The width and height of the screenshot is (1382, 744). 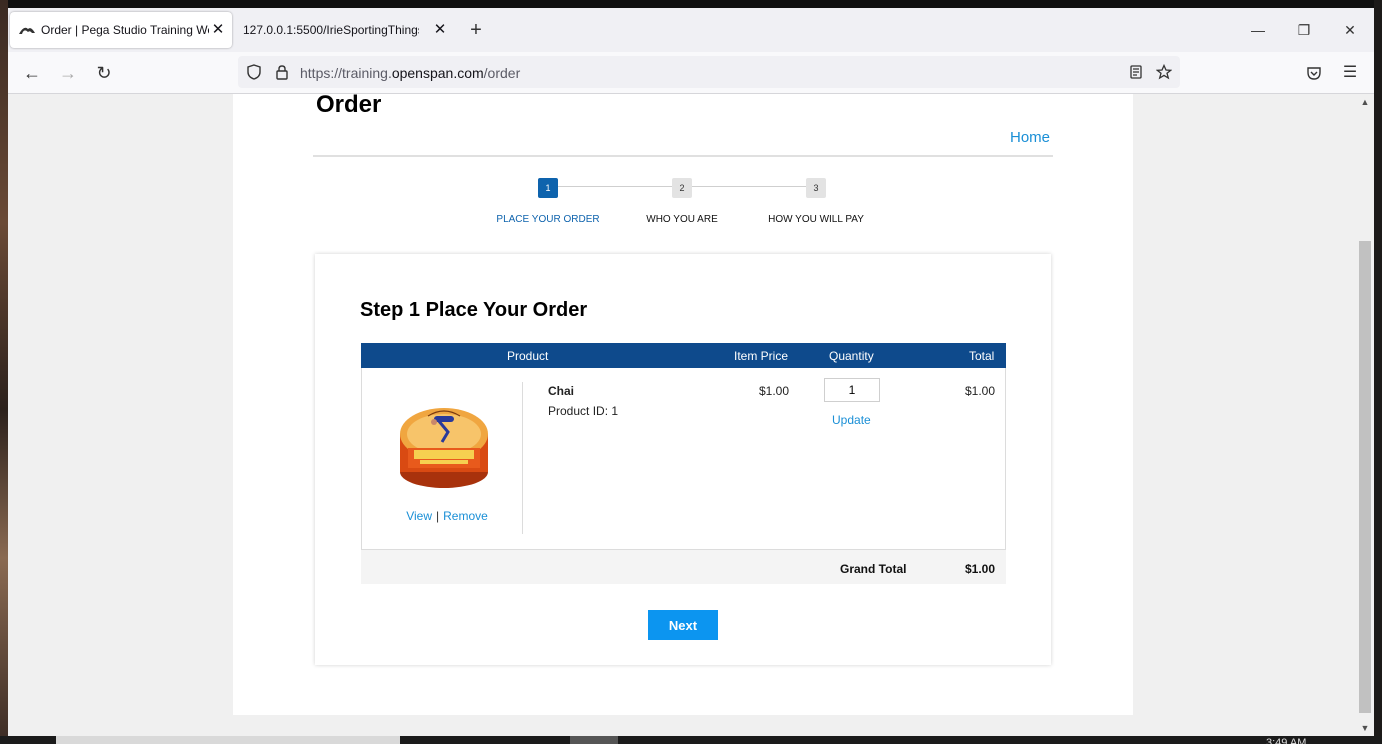 What do you see at coordinates (125, 30) in the screenshot?
I see `tab-title: Order | Pega Studio Training We` at bounding box center [125, 30].